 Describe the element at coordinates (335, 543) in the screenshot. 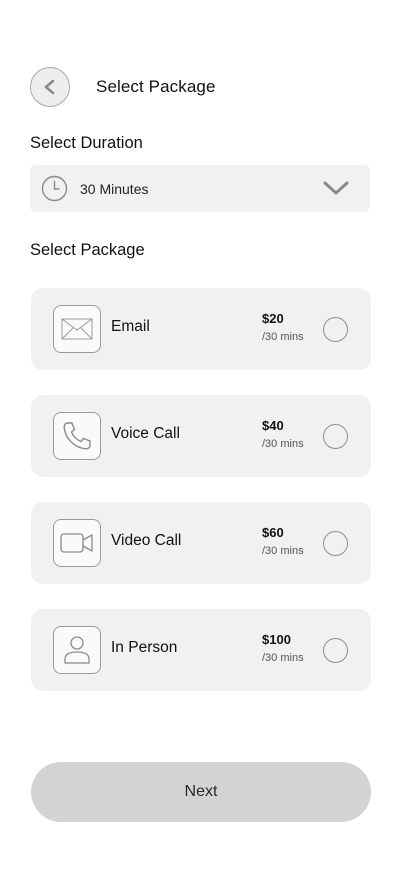

I see `package-radio-video-call` at that location.